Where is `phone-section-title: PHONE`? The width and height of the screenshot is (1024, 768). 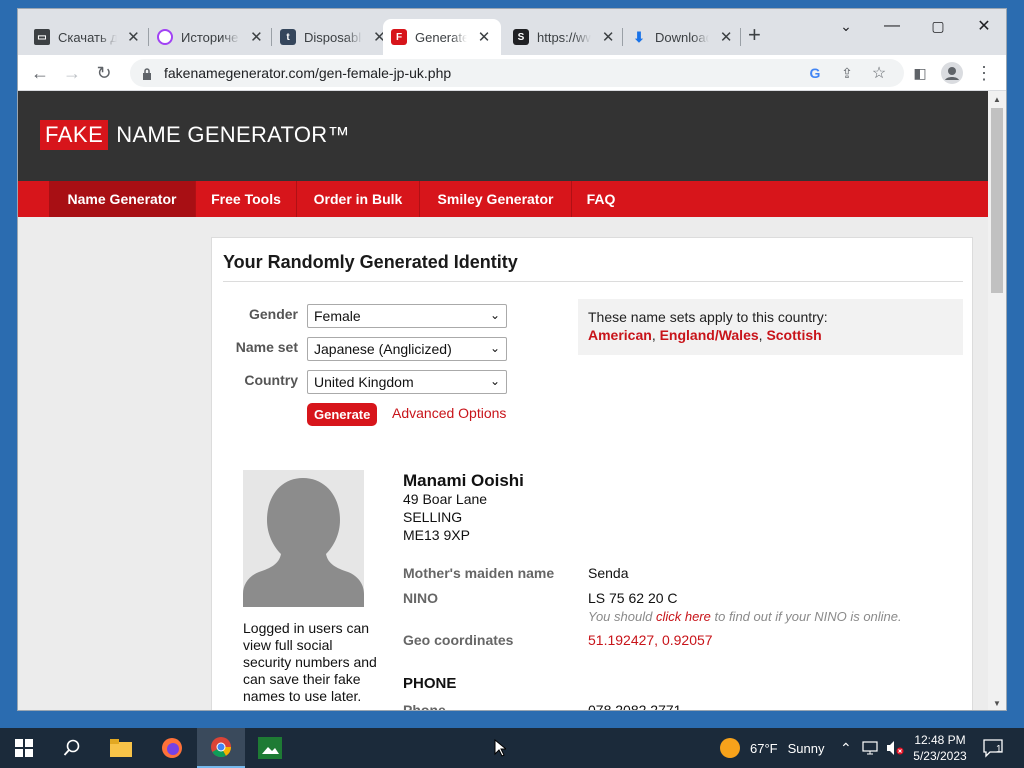
phone-section-title: PHONE is located at coordinates (430, 683).